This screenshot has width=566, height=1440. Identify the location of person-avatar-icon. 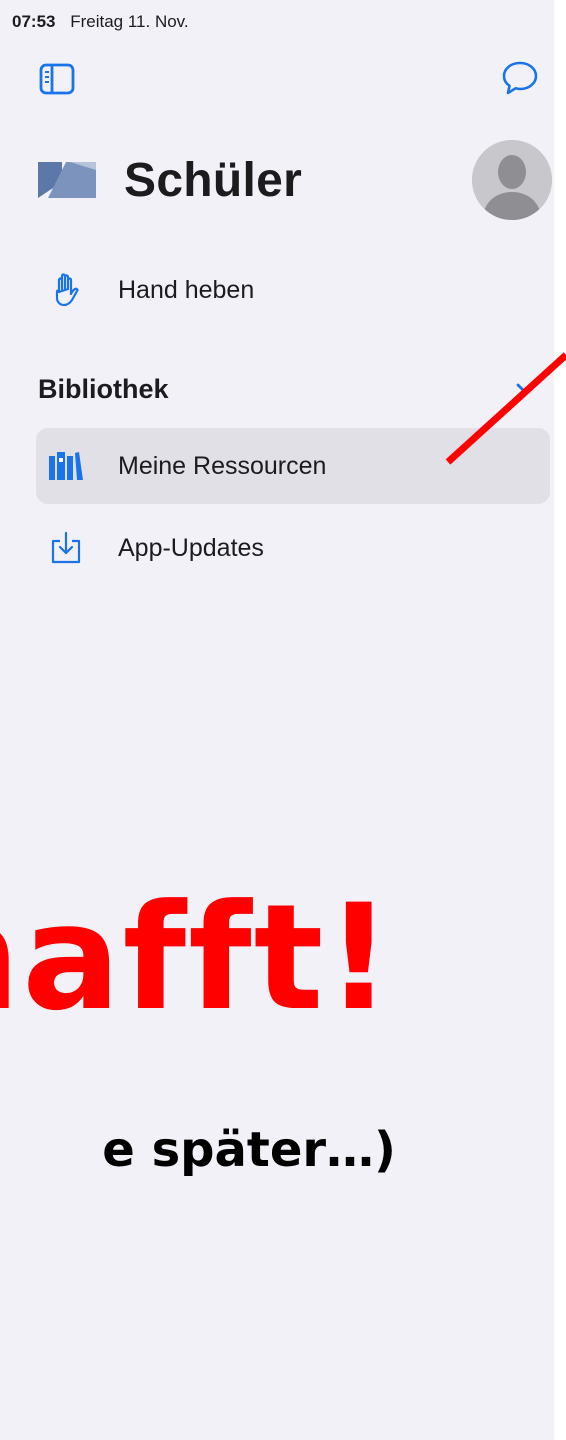
(512, 180).